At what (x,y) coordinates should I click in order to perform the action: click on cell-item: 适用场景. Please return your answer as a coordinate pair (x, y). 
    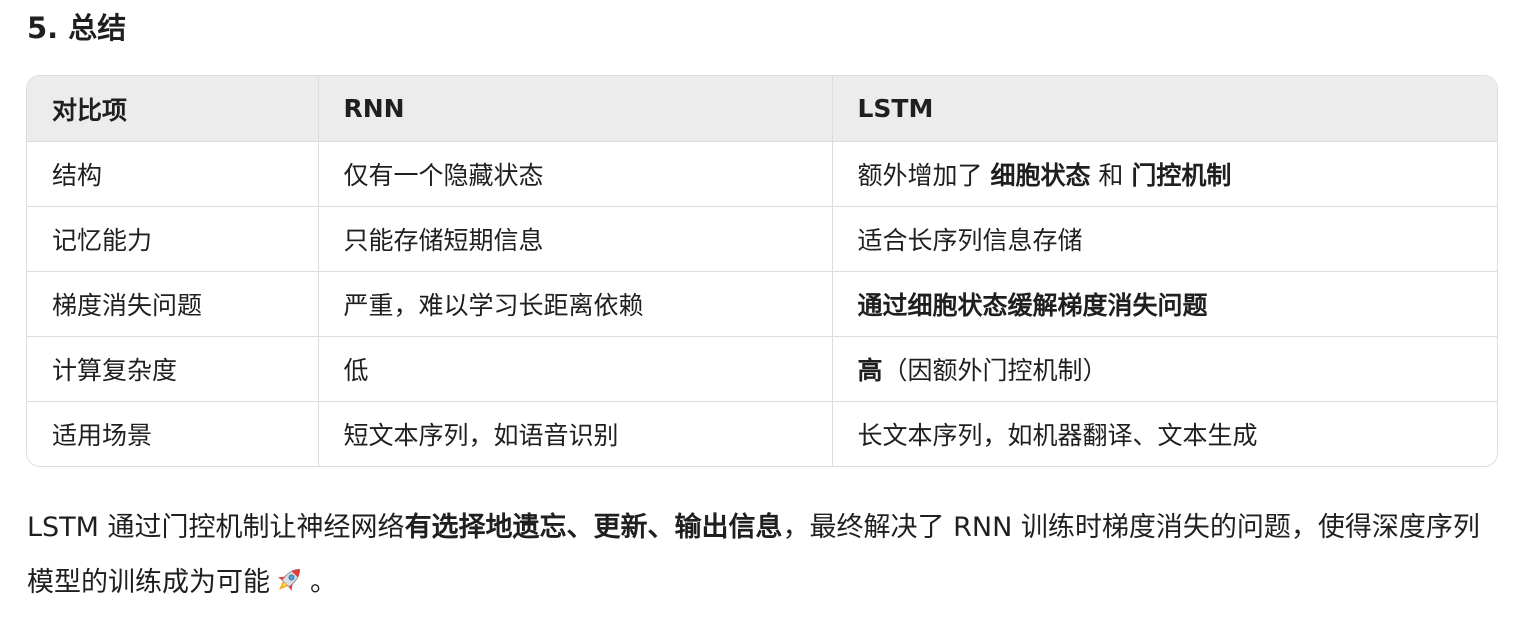
    Looking at the image, I should click on (173, 433).